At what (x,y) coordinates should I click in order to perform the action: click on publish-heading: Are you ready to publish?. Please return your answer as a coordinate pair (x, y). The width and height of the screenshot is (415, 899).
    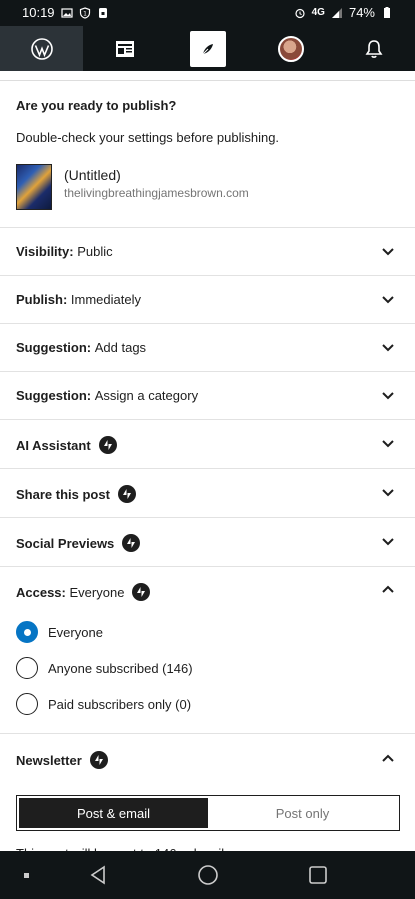
    Looking at the image, I should click on (96, 105).